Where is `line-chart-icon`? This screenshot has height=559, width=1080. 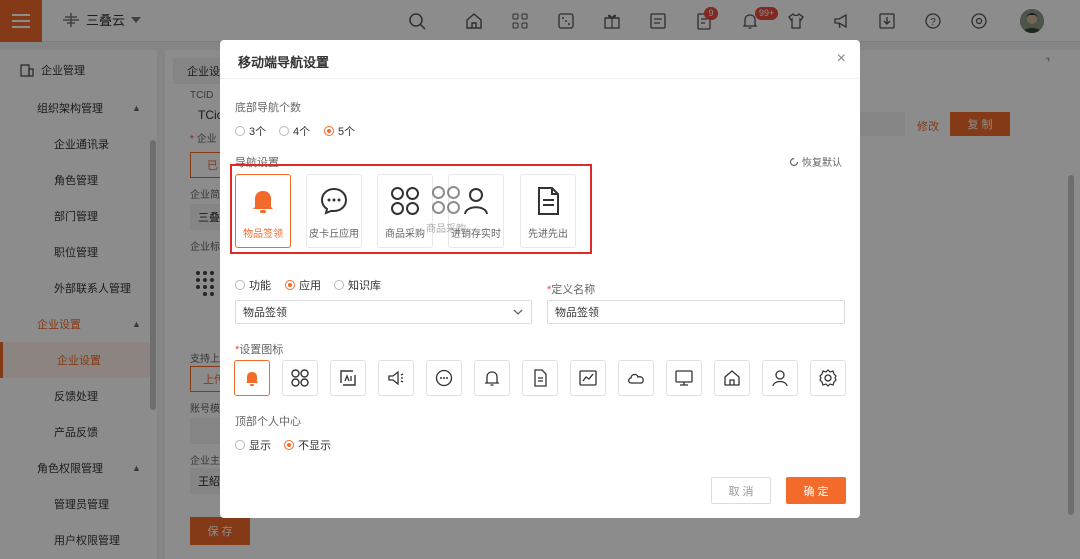
line-chart-icon is located at coordinates (588, 378).